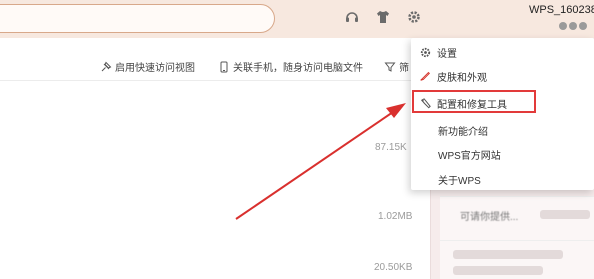  Describe the element at coordinates (137, 18) in the screenshot. I see `search-input` at that location.